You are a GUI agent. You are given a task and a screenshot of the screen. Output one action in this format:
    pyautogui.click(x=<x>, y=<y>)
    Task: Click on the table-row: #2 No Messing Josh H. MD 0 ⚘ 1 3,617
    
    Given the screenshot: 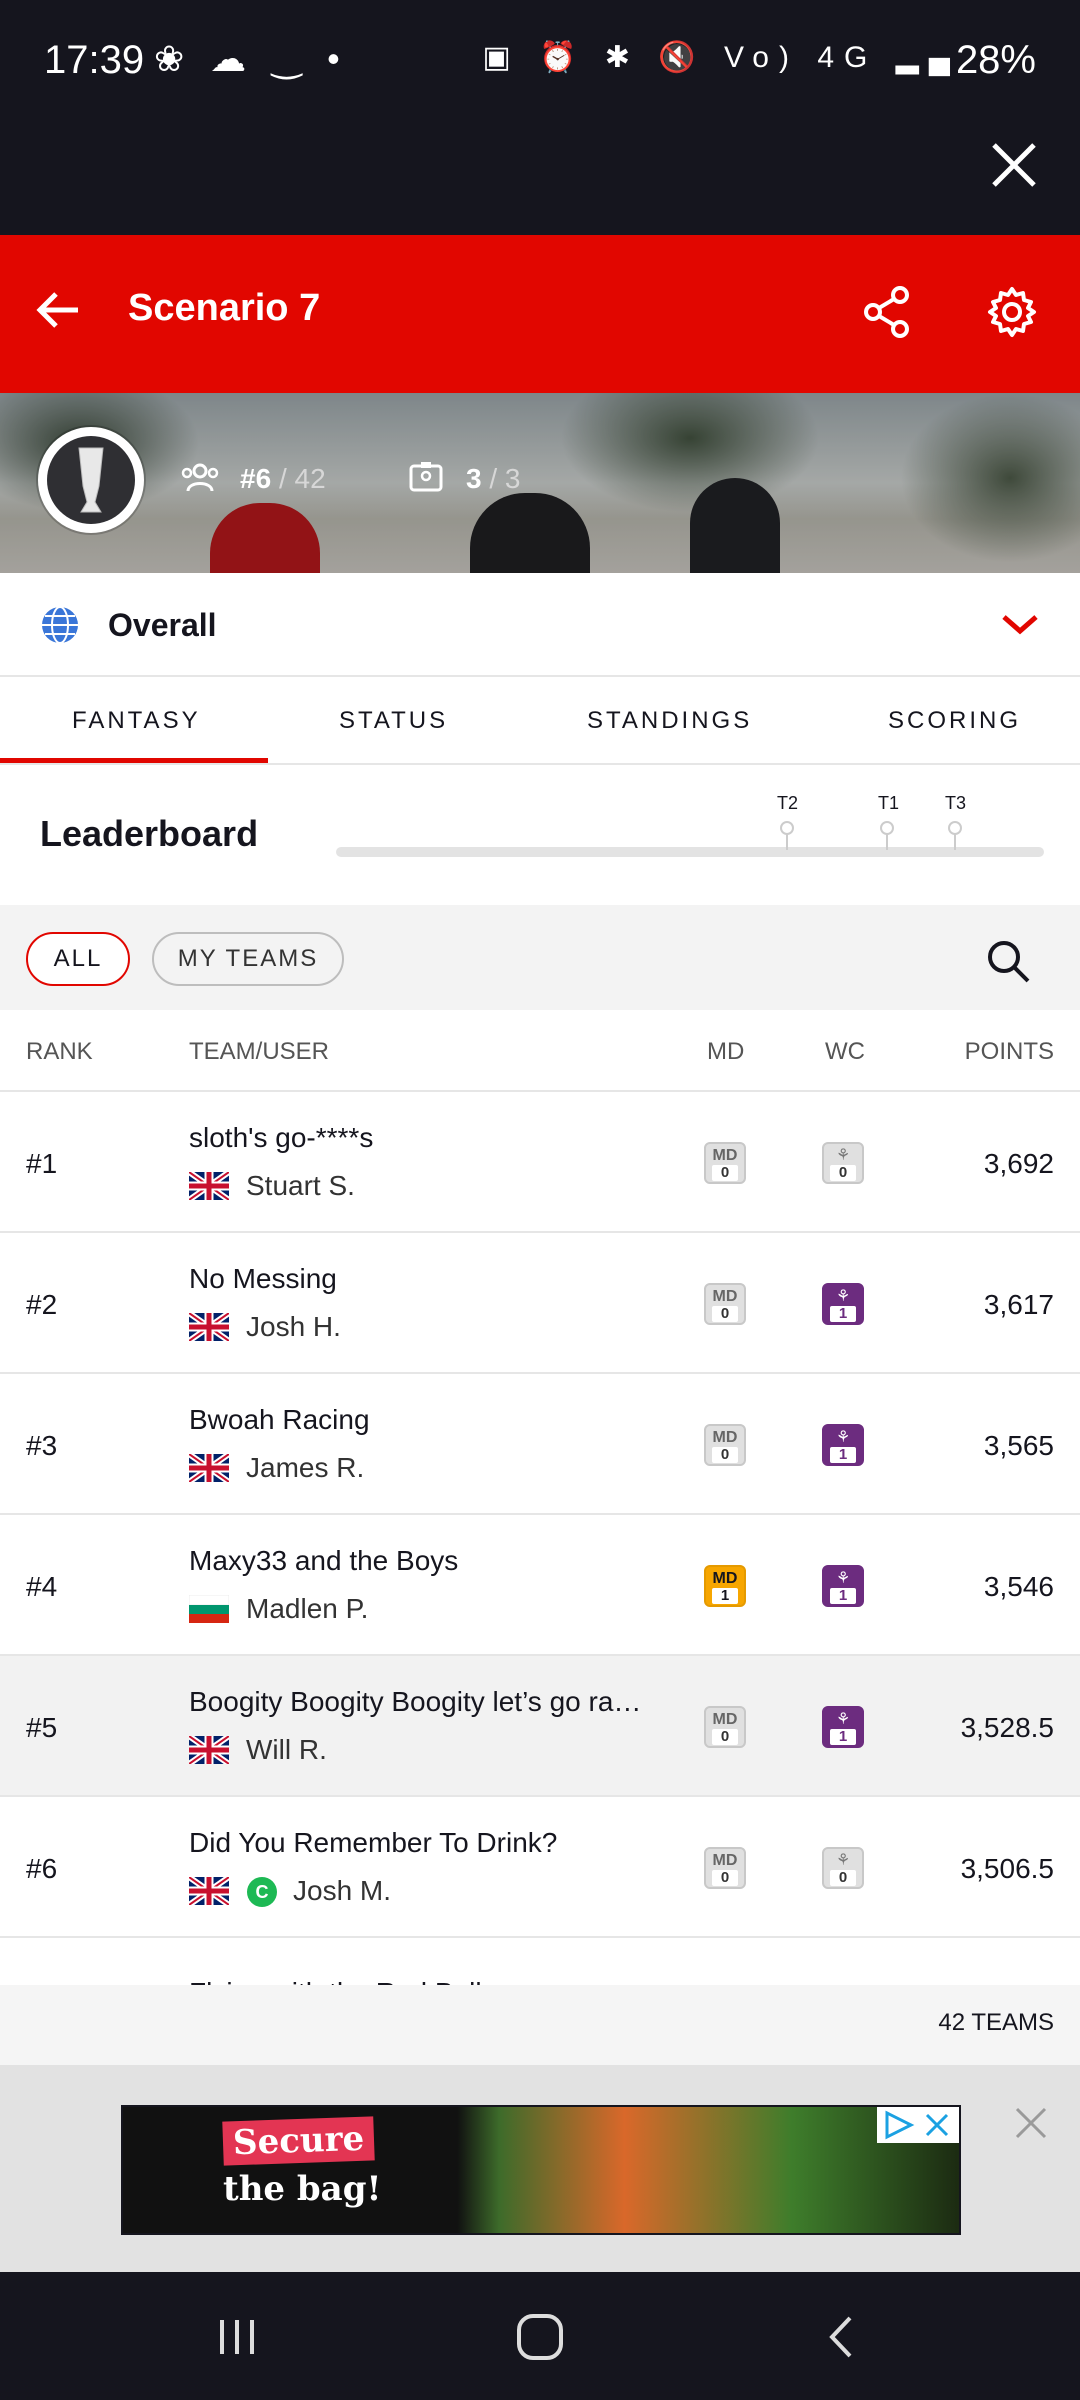 What is the action you would take?
    pyautogui.click(x=540, y=1303)
    